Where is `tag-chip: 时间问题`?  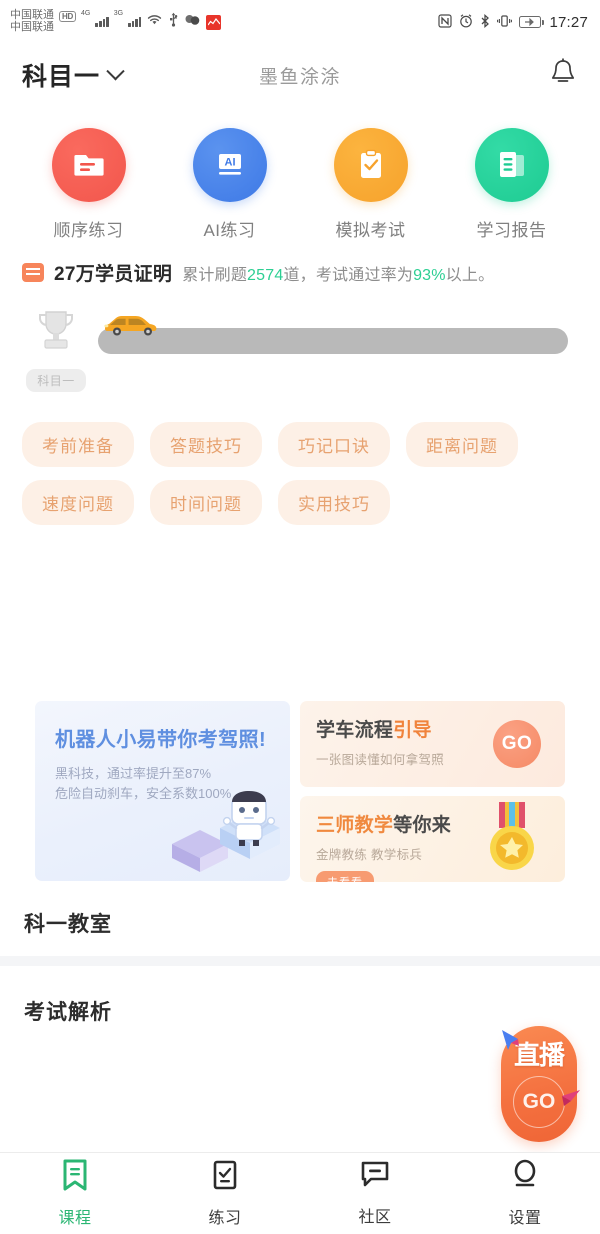
tag-chip: 时间问题 is located at coordinates (206, 502).